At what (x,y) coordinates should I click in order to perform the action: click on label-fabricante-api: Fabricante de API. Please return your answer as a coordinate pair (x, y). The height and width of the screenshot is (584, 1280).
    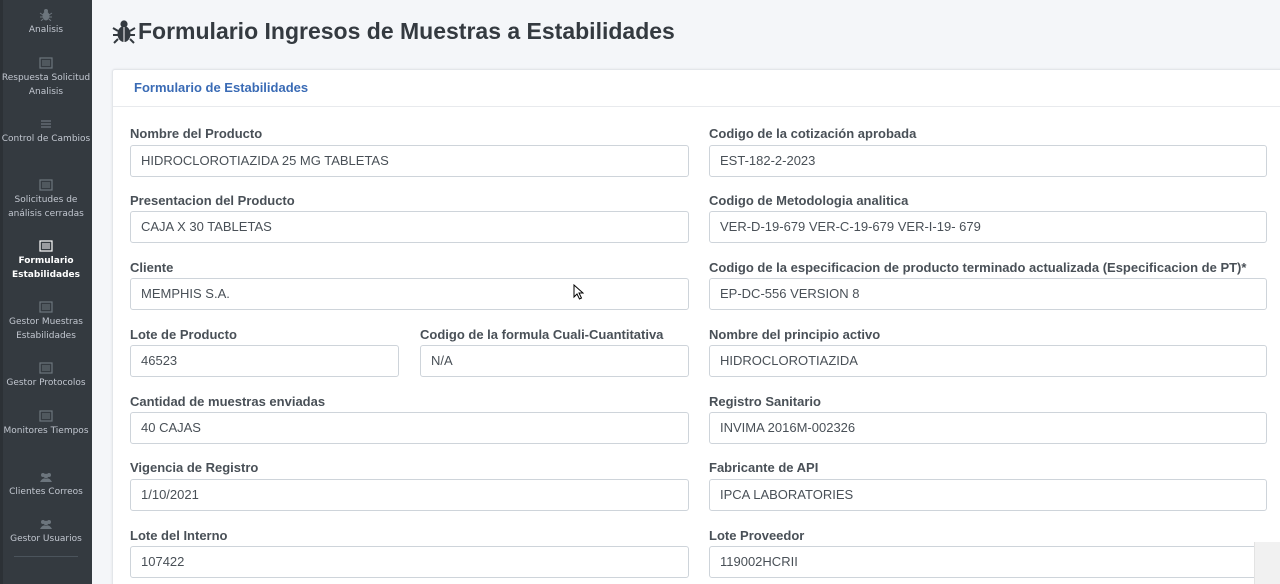
    Looking at the image, I should click on (764, 467).